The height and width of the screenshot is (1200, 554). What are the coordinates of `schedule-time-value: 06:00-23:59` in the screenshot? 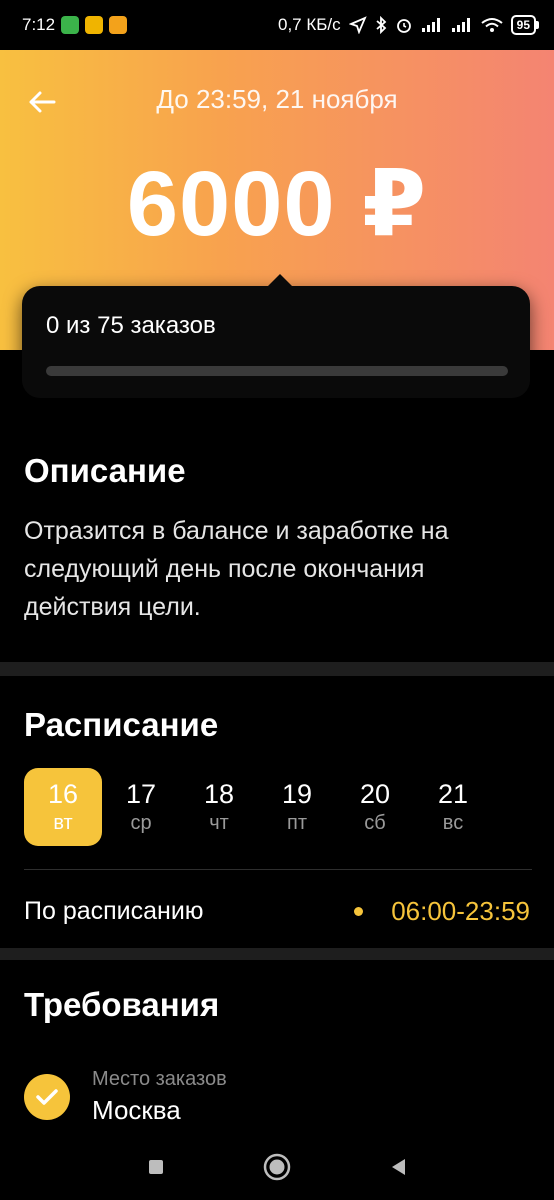 It's located at (460, 911).